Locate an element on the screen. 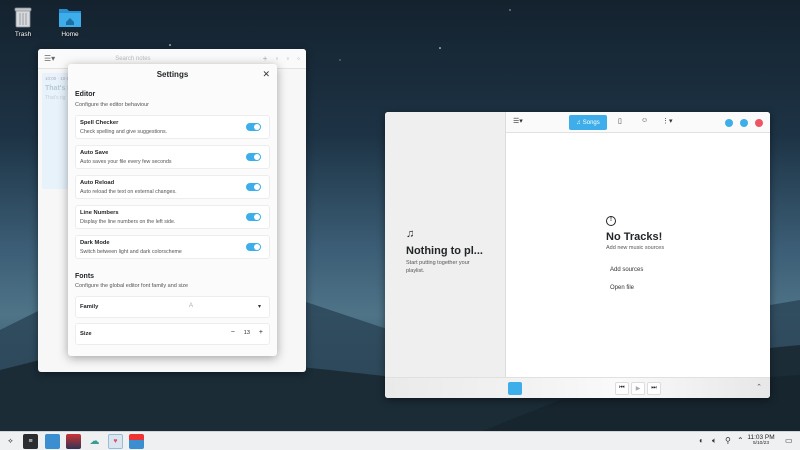 This screenshot has height=450, width=800. editor-section-title: Editor is located at coordinates (85, 94).